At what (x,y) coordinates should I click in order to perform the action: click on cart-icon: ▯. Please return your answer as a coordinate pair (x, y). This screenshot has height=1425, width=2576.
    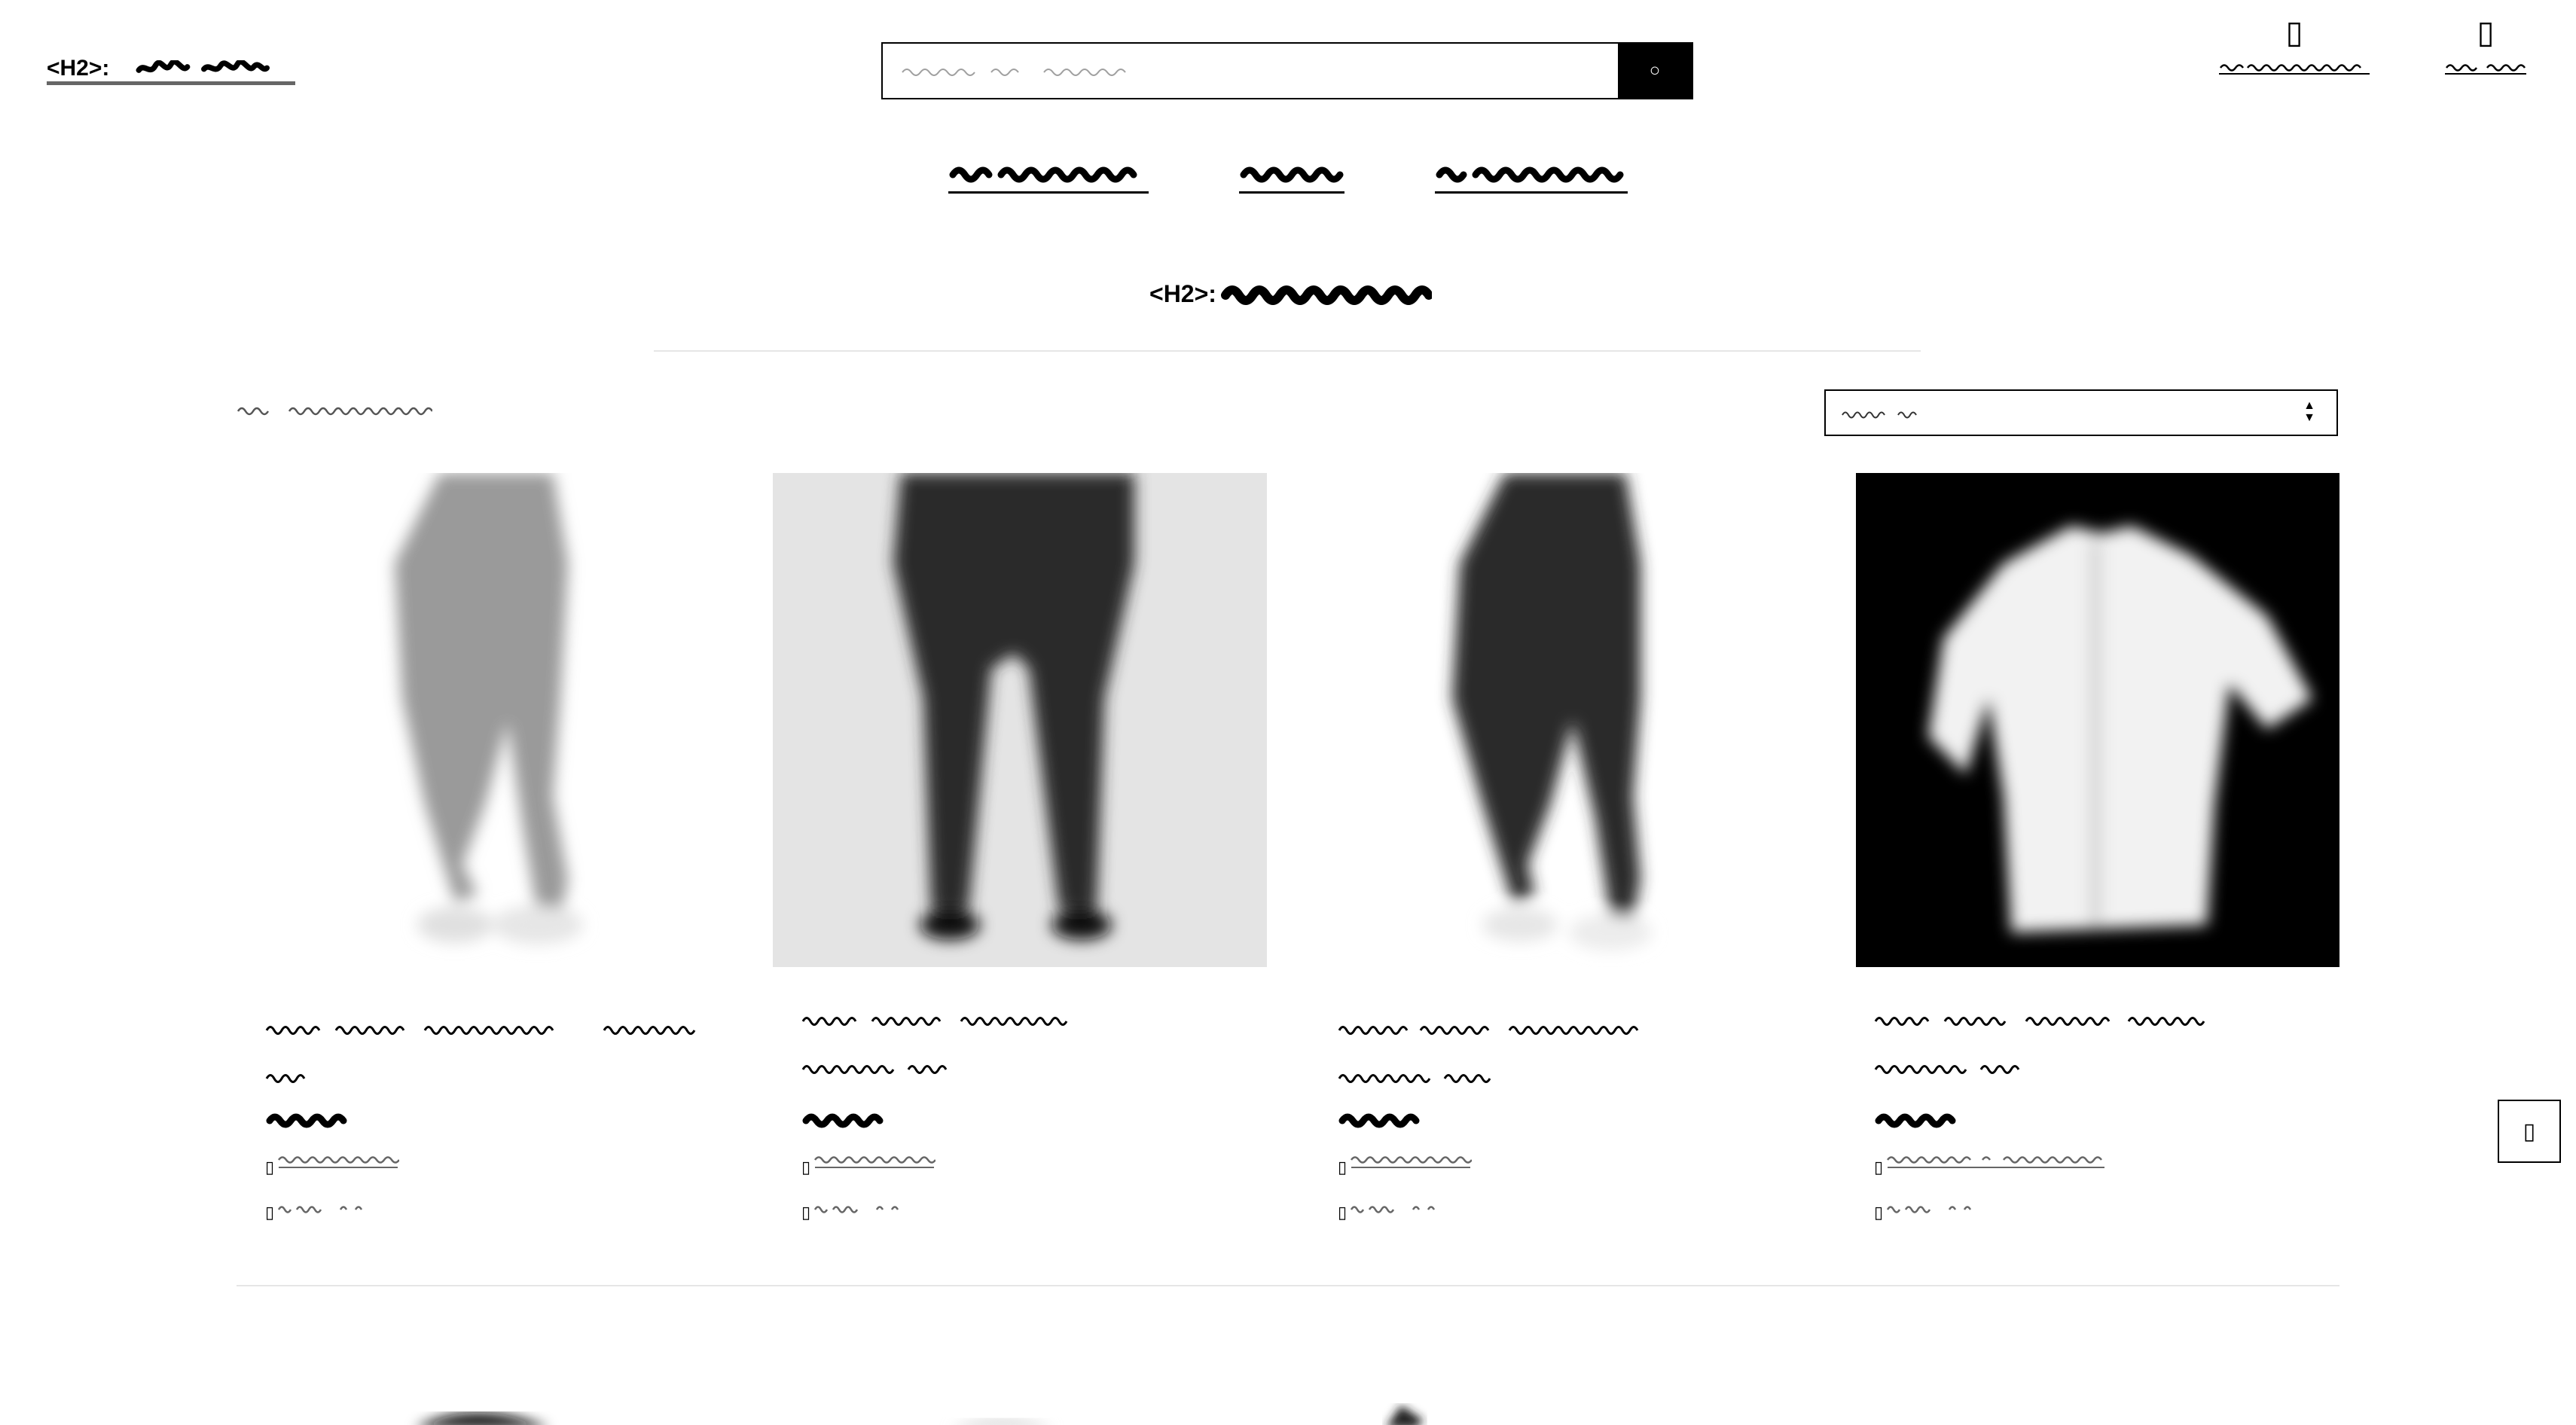
    Looking at the image, I should click on (2486, 32).